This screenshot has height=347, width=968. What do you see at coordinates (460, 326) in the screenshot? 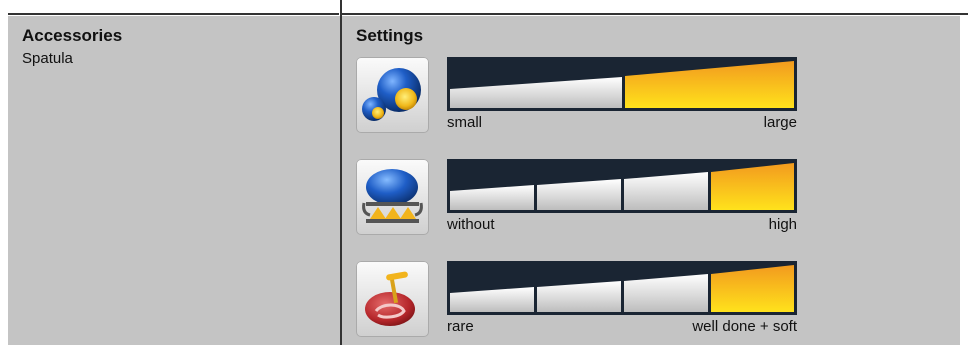
I see `doneness-min-label: rare` at bounding box center [460, 326].